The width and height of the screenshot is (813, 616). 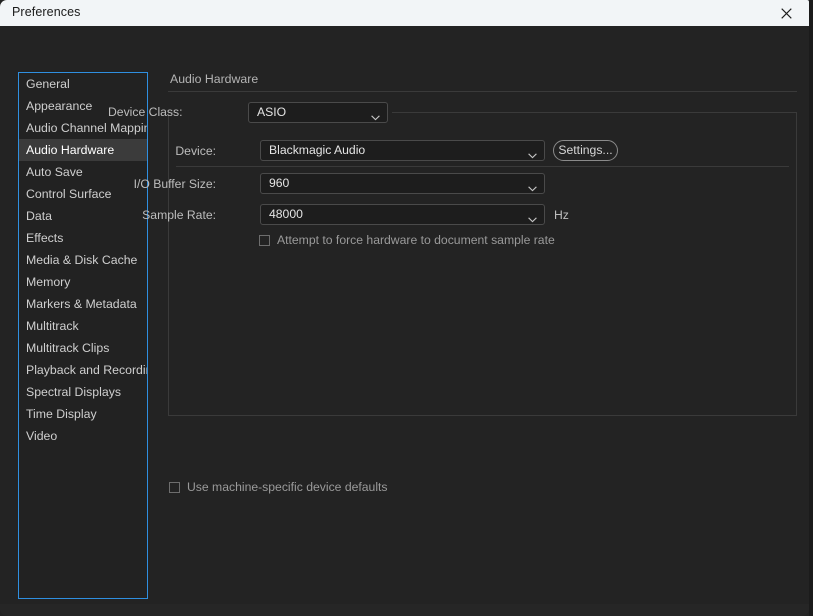 What do you see at coordinates (811, 308) in the screenshot?
I see `window-right-edge` at bounding box center [811, 308].